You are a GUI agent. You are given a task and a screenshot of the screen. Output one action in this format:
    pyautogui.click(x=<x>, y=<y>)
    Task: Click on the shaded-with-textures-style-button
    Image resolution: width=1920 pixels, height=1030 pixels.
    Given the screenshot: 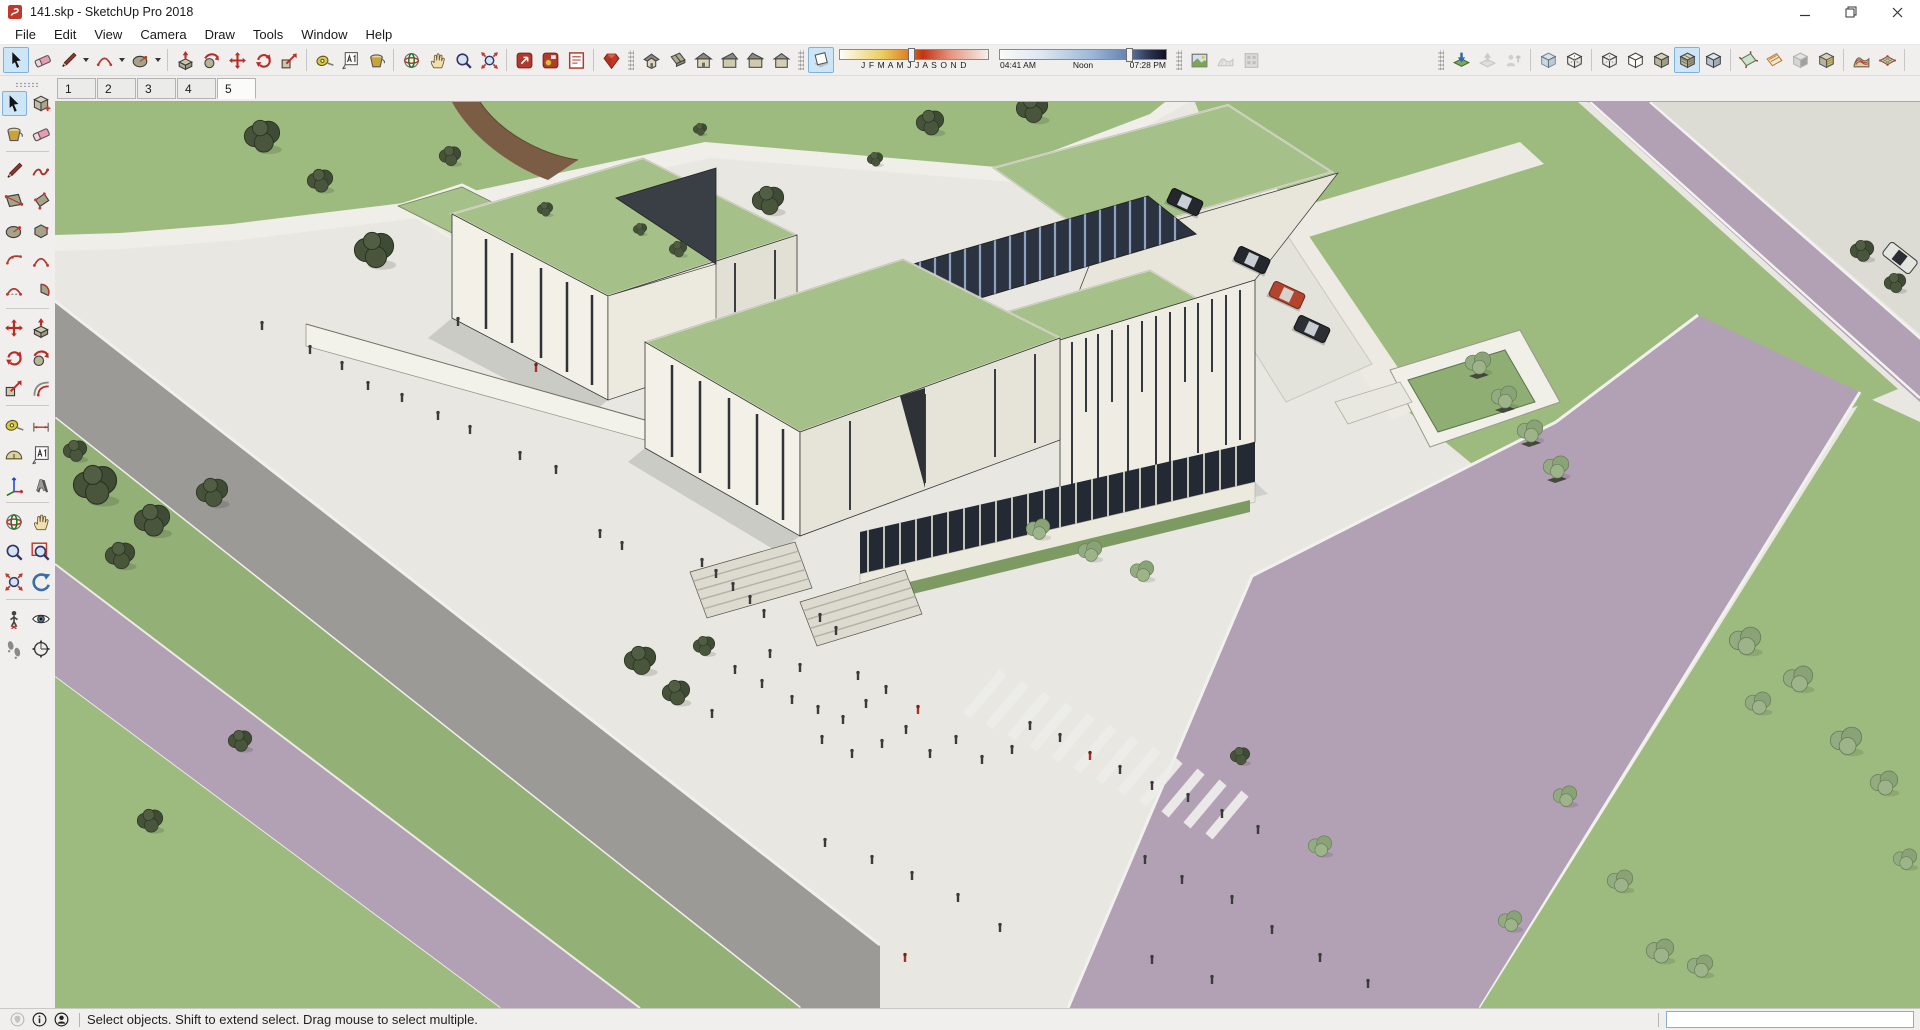 What is the action you would take?
    pyautogui.click(x=1687, y=60)
    